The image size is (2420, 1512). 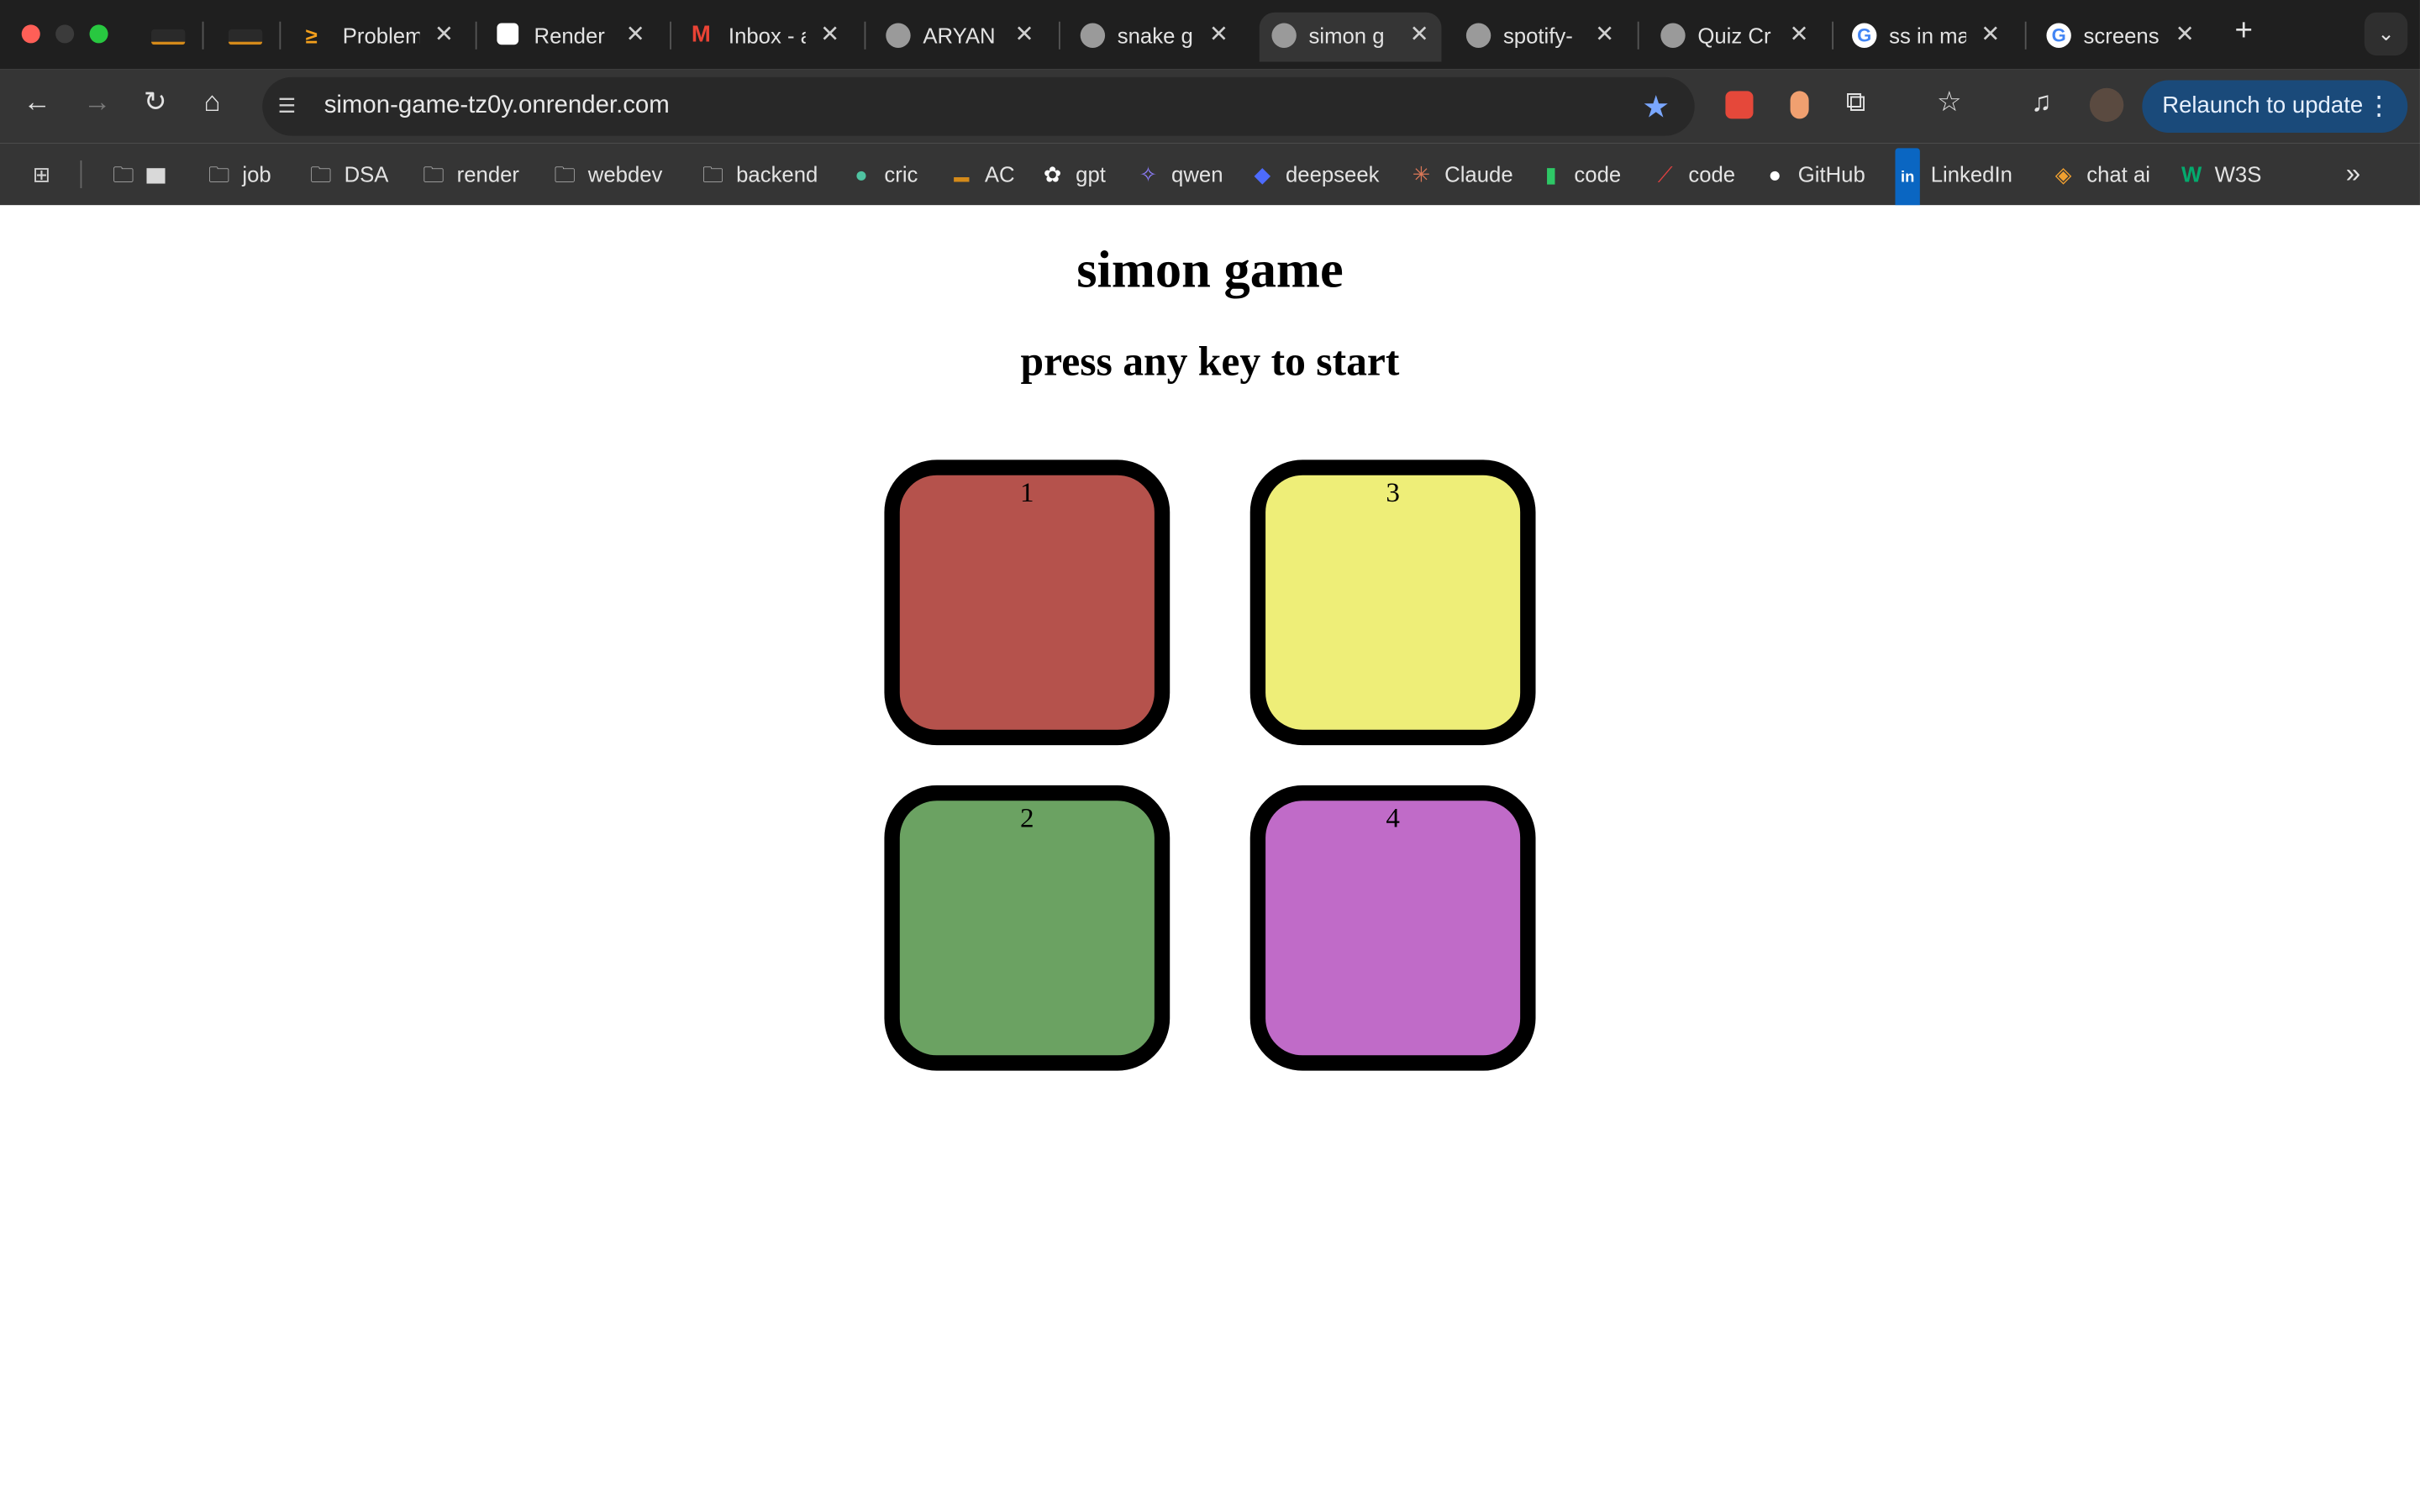 What do you see at coordinates (765, 37) in the screenshot?
I see `tab-inbox: M Inbox - a ✕` at bounding box center [765, 37].